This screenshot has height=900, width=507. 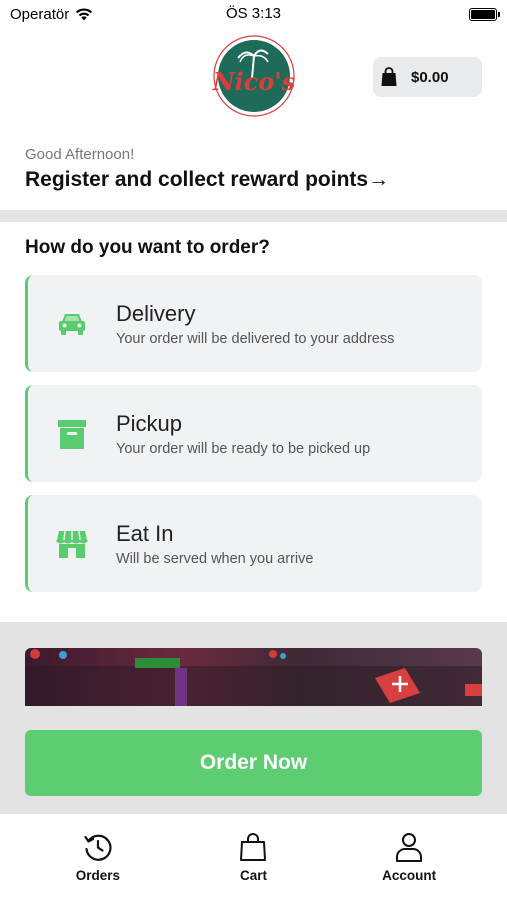 I want to click on wifi-icon, so click(x=84, y=13).